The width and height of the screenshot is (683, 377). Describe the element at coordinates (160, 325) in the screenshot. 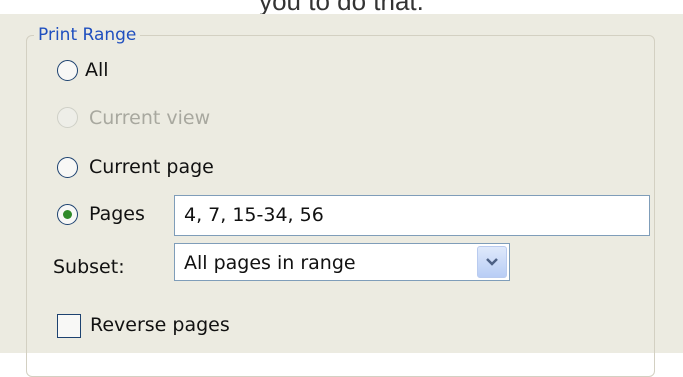

I see `reverse-pages-label: Reverse pages` at that location.